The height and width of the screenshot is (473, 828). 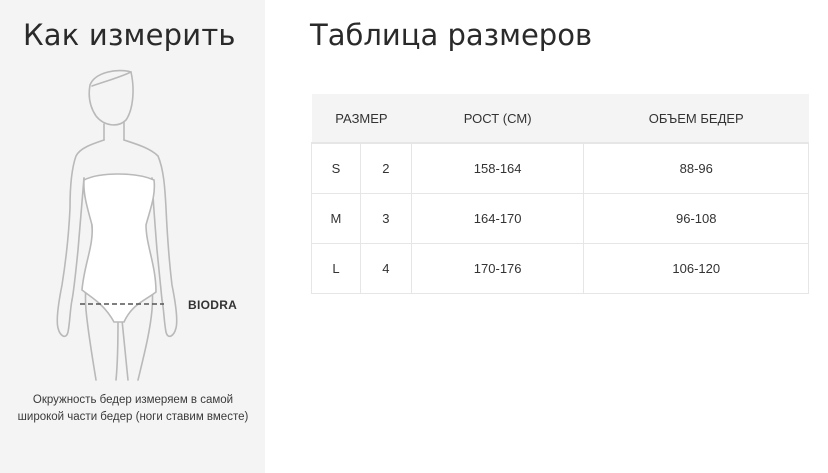 I want to click on table-header-row: РАЗМЕР РОСТ (СМ) ОБЪЕМ БЕДЕР, so click(x=560, y=118).